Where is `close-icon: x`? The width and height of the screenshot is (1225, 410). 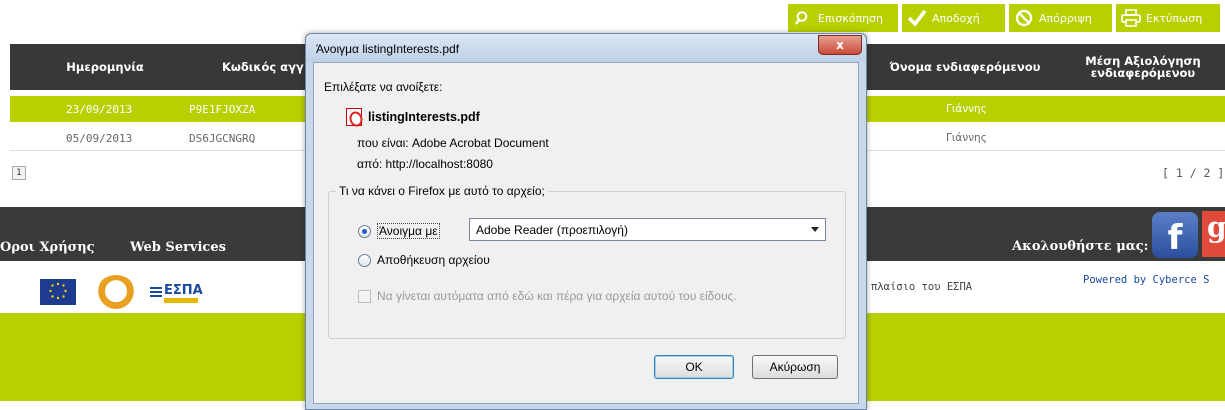 close-icon: x is located at coordinates (840, 45).